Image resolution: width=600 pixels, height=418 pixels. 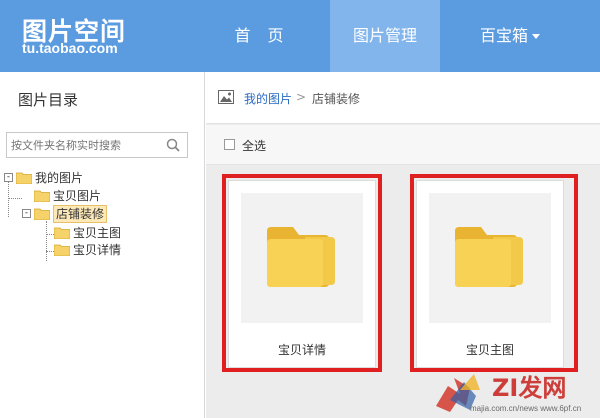 I want to click on nav-toolbox: 百宝箱, so click(x=510, y=36).